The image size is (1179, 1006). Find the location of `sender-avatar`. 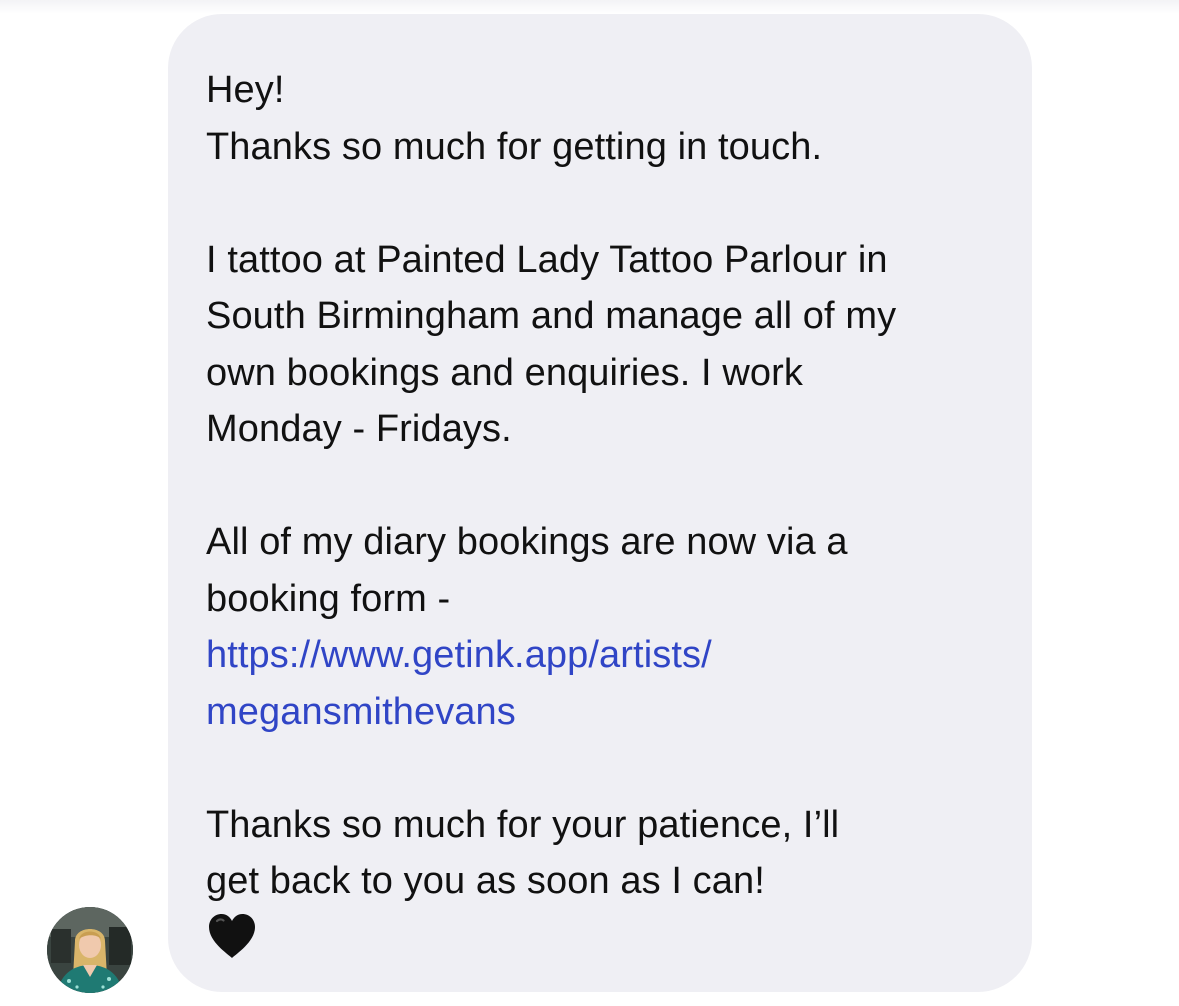

sender-avatar is located at coordinates (90, 950).